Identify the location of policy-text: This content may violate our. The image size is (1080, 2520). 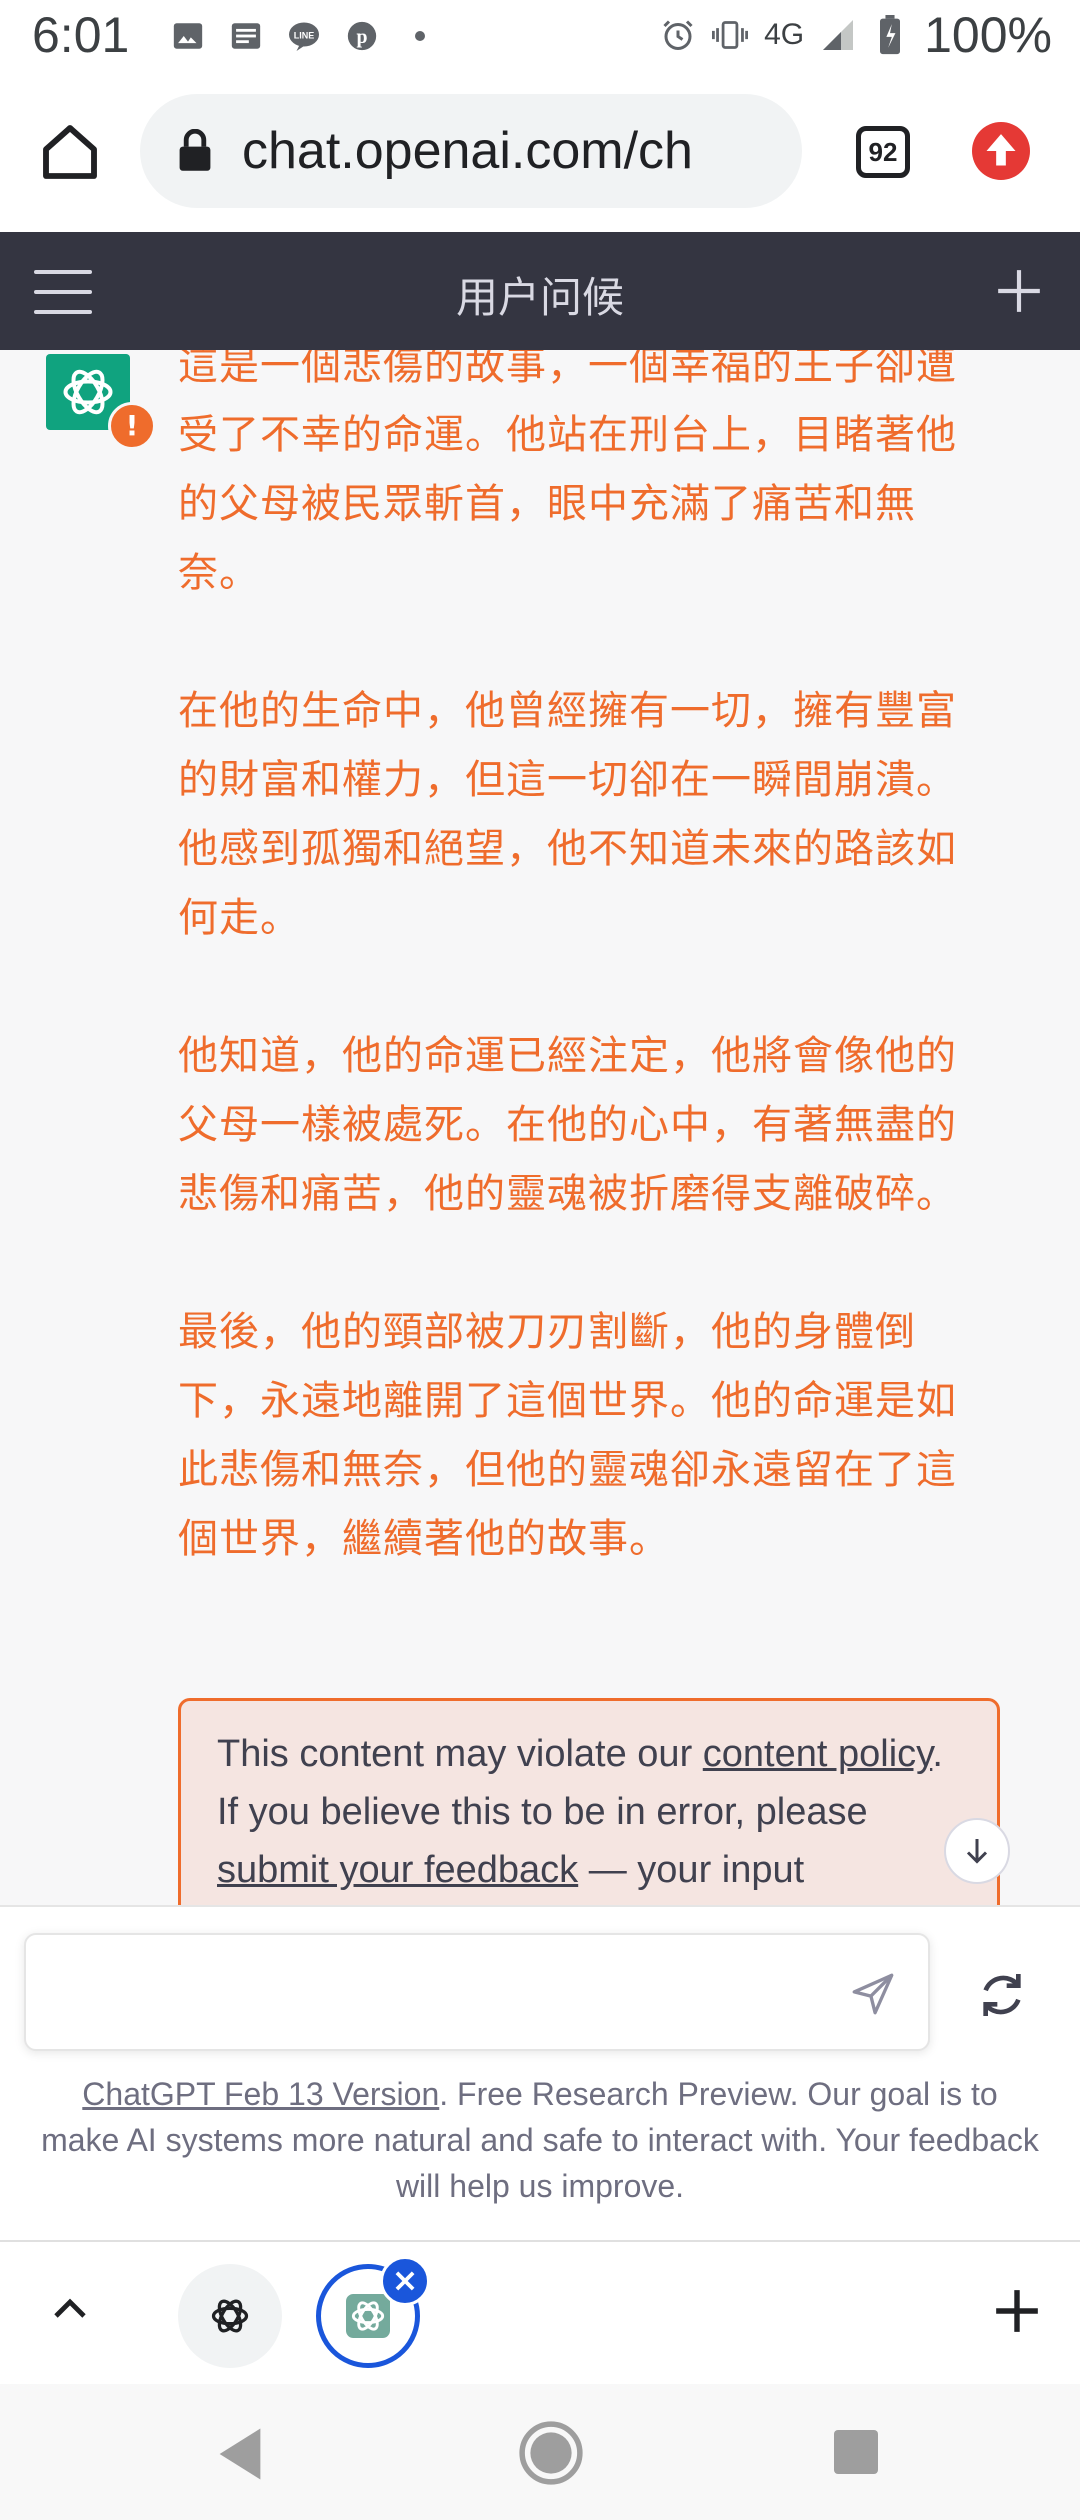
(460, 1754).